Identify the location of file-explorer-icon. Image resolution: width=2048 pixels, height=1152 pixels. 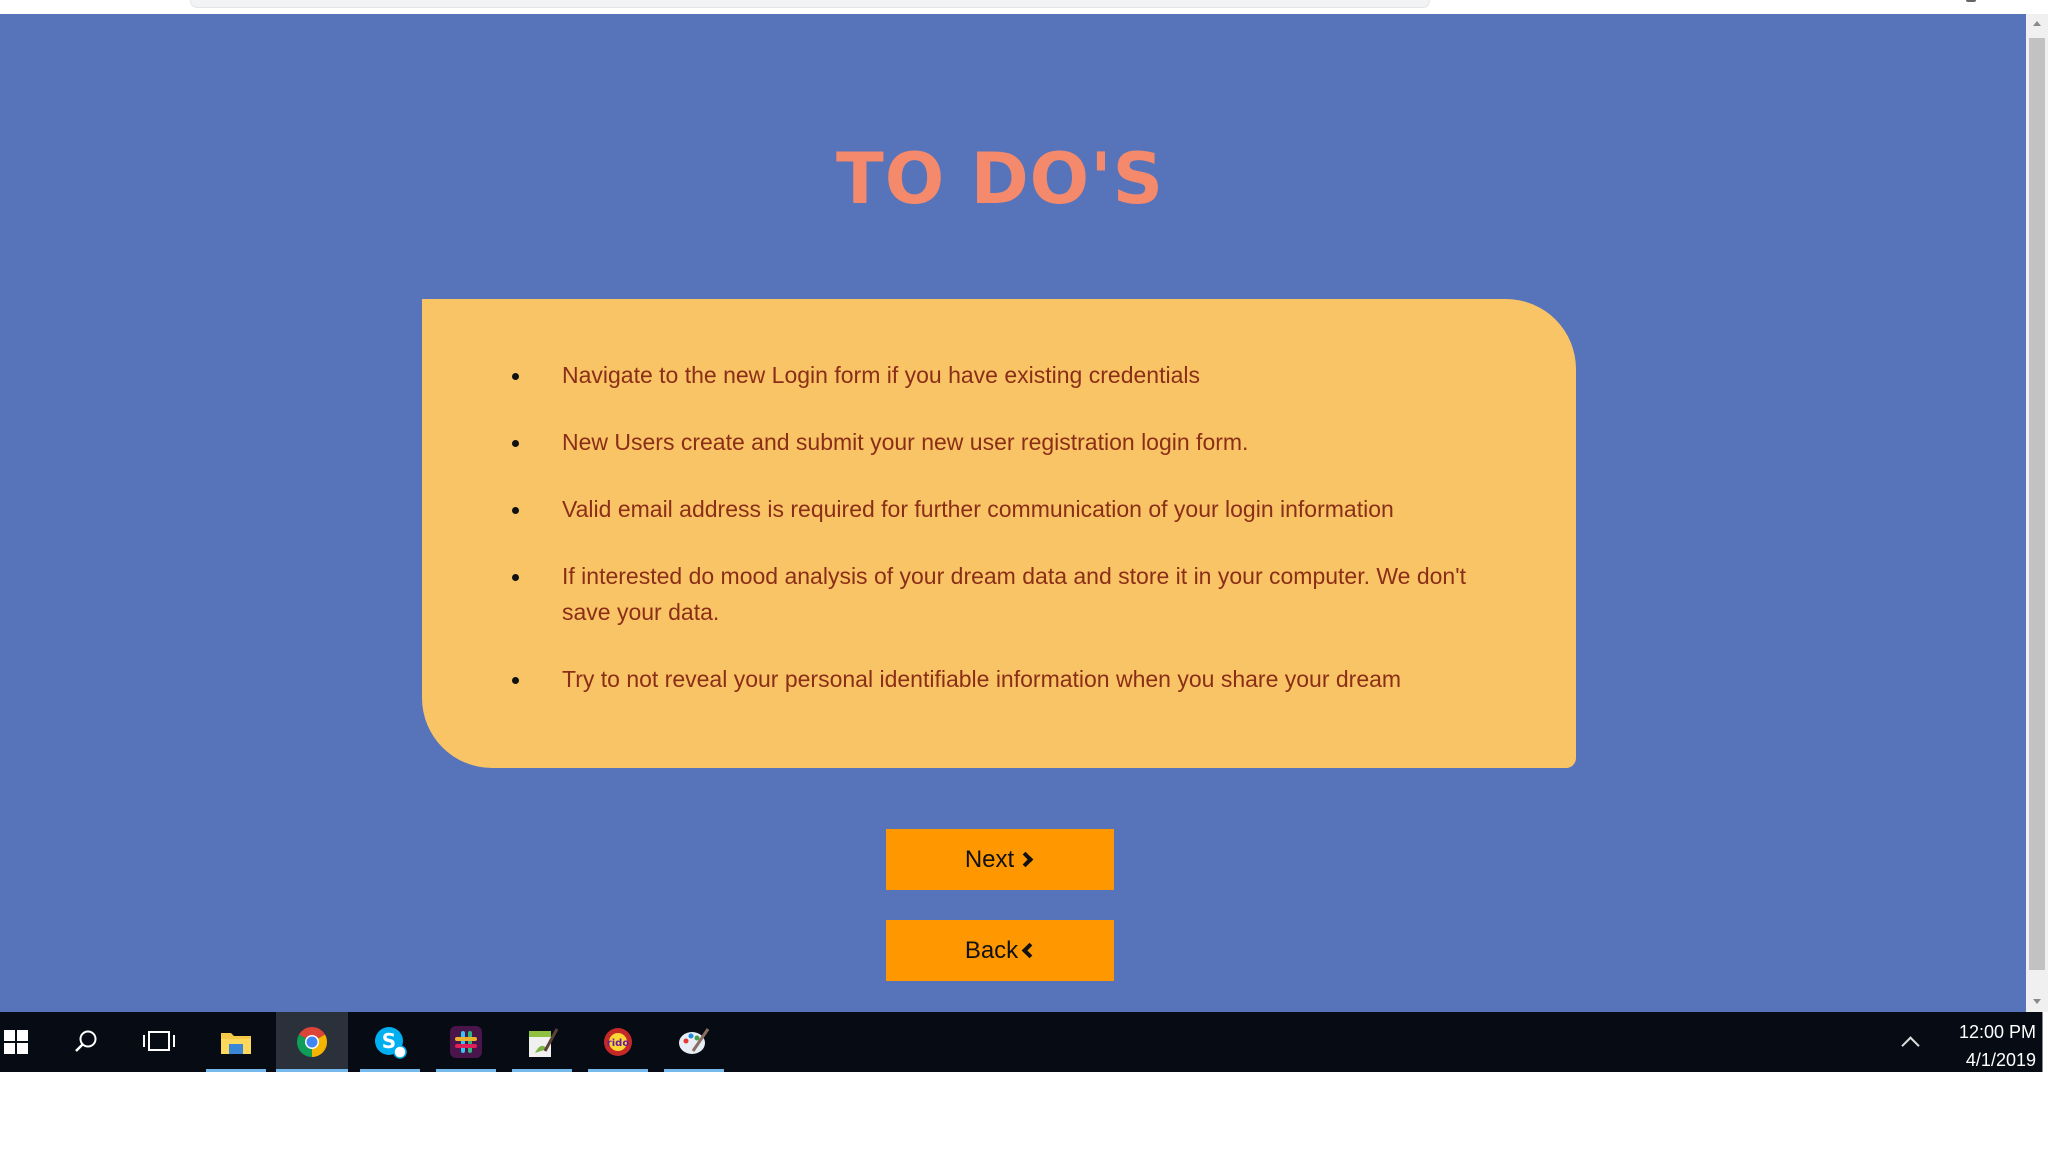
(236, 1042).